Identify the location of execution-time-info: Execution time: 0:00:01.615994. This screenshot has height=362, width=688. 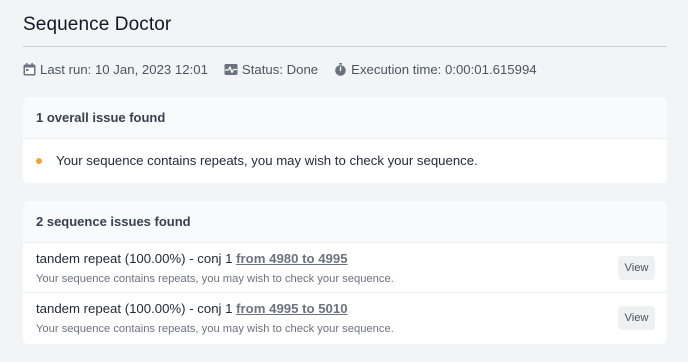
(435, 69).